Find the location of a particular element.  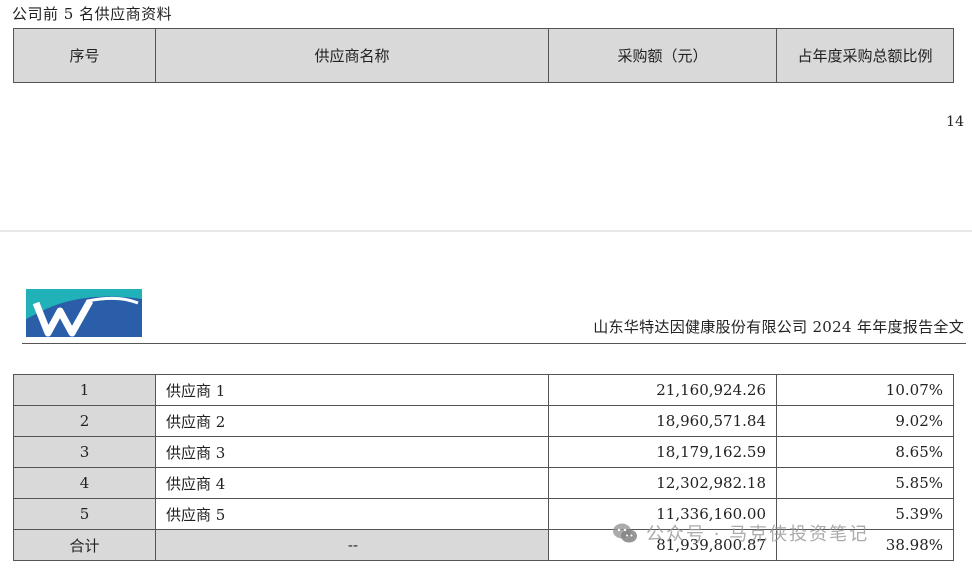

supplier-table-header: 序号 供应商名称 采购额（元） 占年度采购总额比例 is located at coordinates (483, 55).